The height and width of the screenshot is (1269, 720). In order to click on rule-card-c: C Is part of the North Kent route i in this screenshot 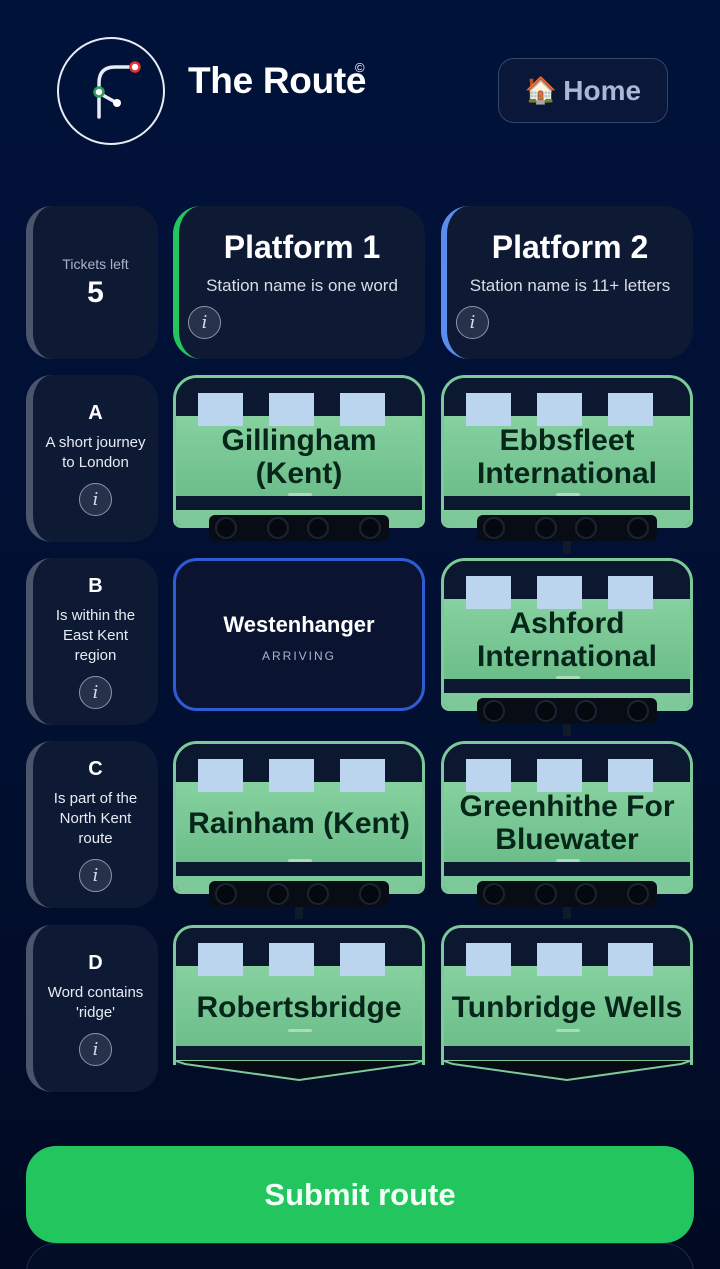, I will do `click(92, 824)`.